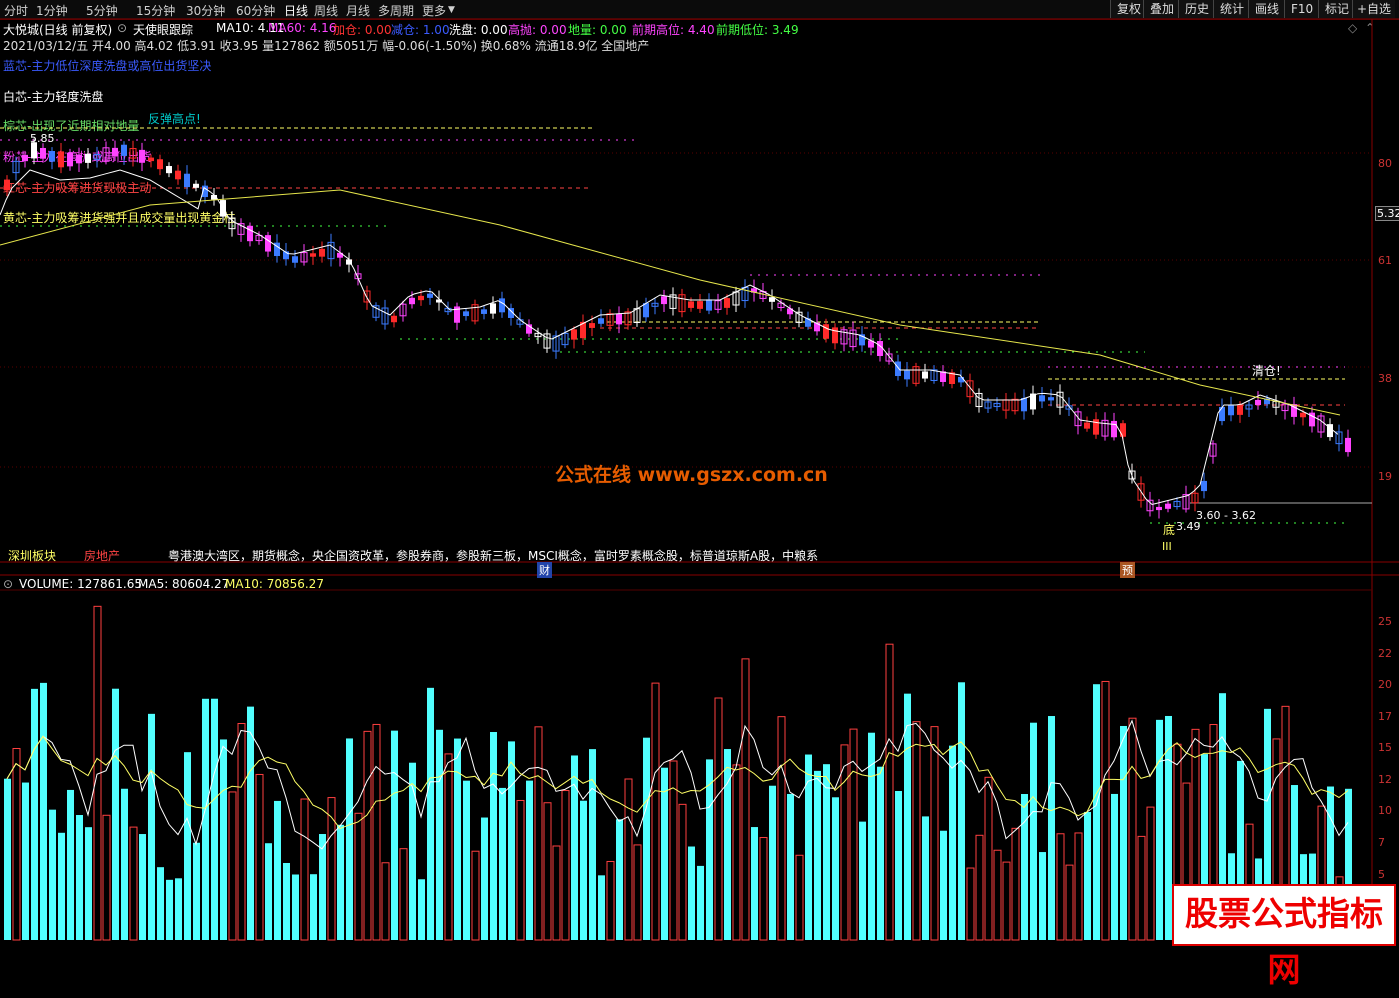 This screenshot has width=1399, height=998. I want to click on top-price-label: 5.85, so click(42, 138).